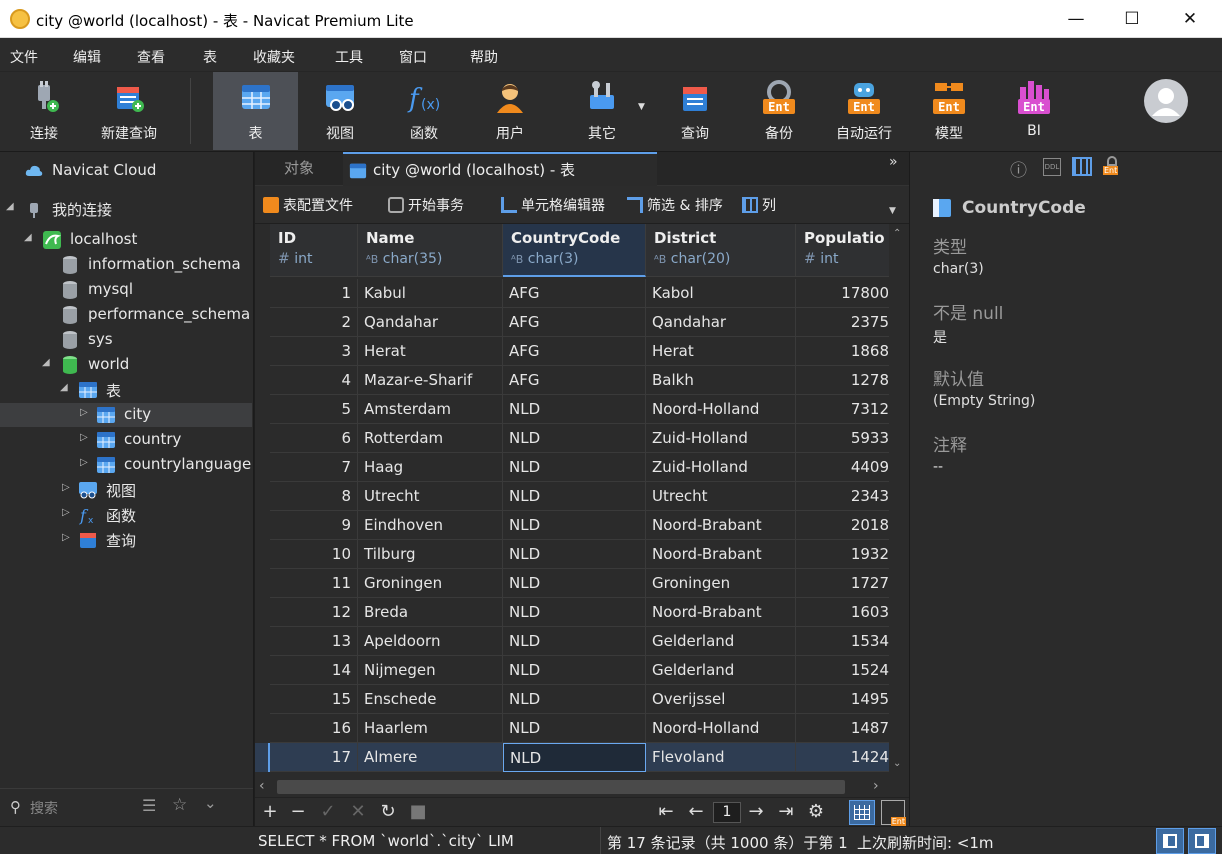 This screenshot has width=1222, height=854. I want to click on cell-name: Nijmegen, so click(430, 670).